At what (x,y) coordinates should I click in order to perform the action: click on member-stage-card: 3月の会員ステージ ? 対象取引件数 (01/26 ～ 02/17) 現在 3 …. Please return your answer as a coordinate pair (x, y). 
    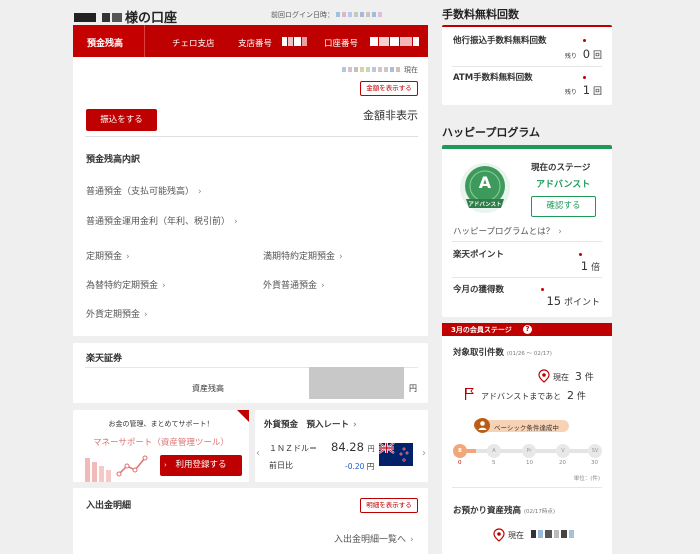
    Looking at the image, I should click on (527, 438).